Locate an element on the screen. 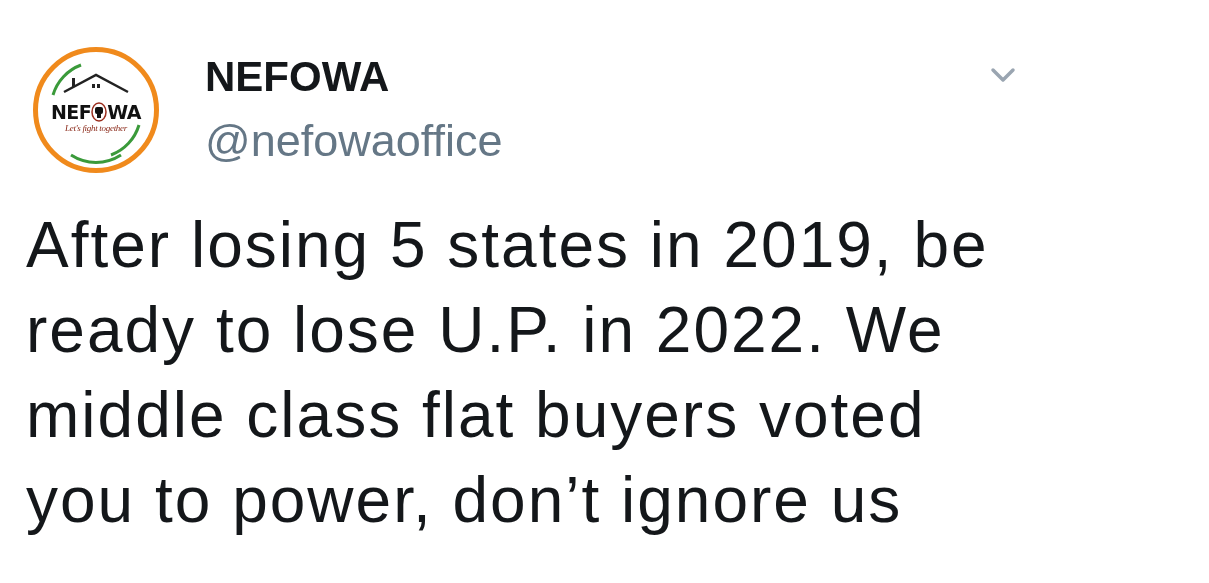 The height and width of the screenshot is (583, 1209). logo-text: NEF is located at coordinates (71, 112).